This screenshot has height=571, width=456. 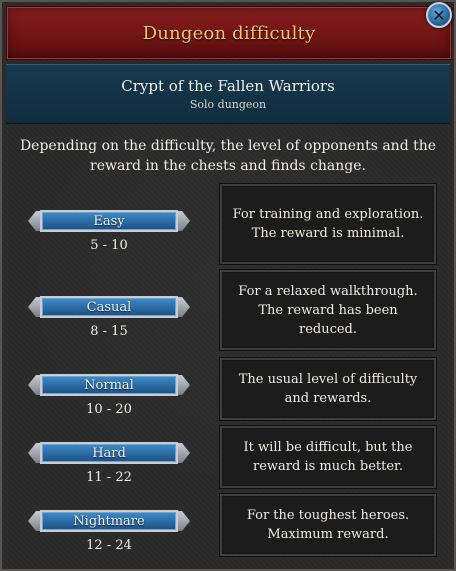 What do you see at coordinates (109, 331) in the screenshot?
I see `level-range: 8 - 15` at bounding box center [109, 331].